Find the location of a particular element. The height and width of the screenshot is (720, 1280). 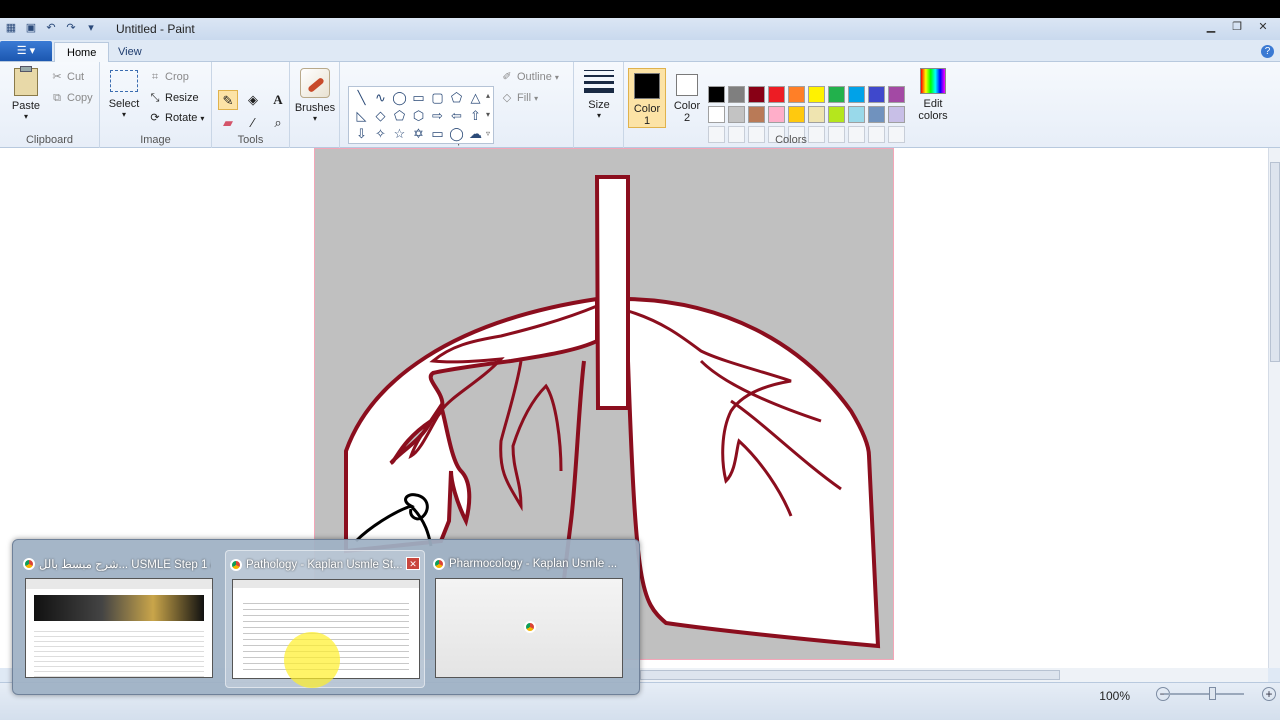

size-label: Size is located at coordinates (599, 105).